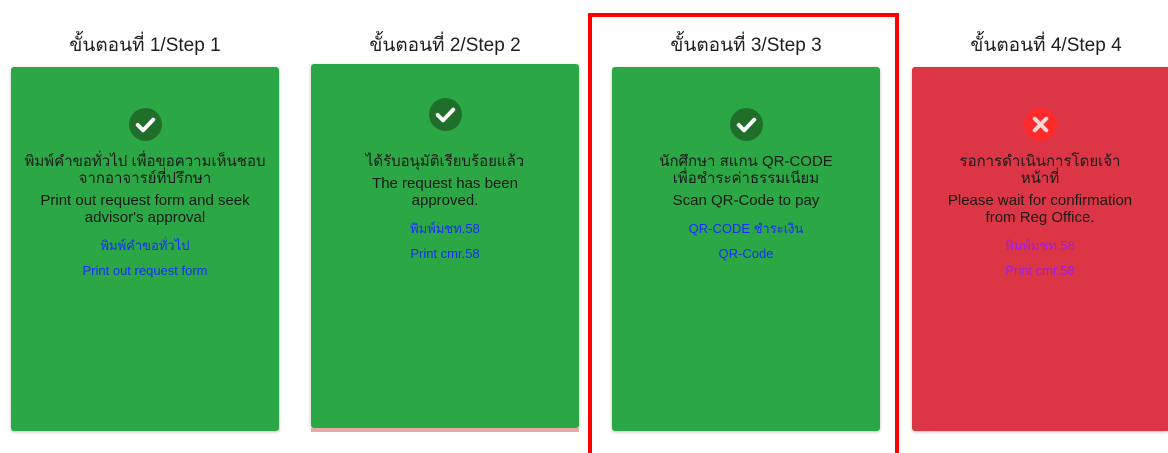 The height and width of the screenshot is (453, 1168). Describe the element at coordinates (1040, 271) in the screenshot. I see `step-4-english-link: Print cmr.58` at that location.